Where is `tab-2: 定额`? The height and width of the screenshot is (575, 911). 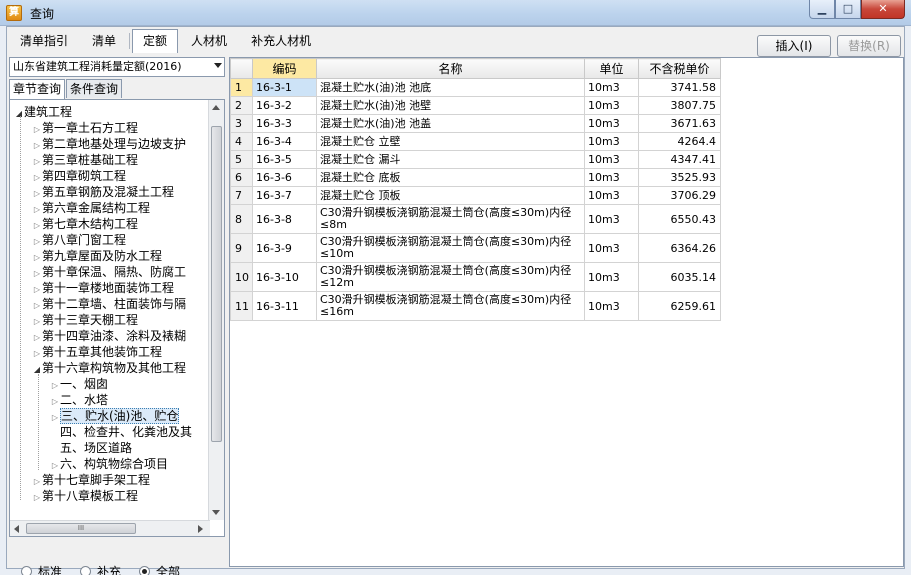 tab-2: 定额 is located at coordinates (155, 41).